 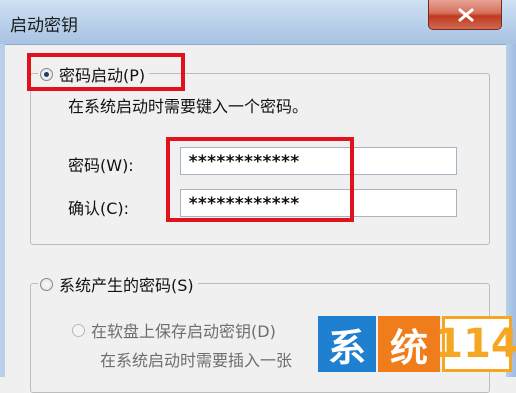 I want to click on window-frame-left, so click(x=2, y=210).